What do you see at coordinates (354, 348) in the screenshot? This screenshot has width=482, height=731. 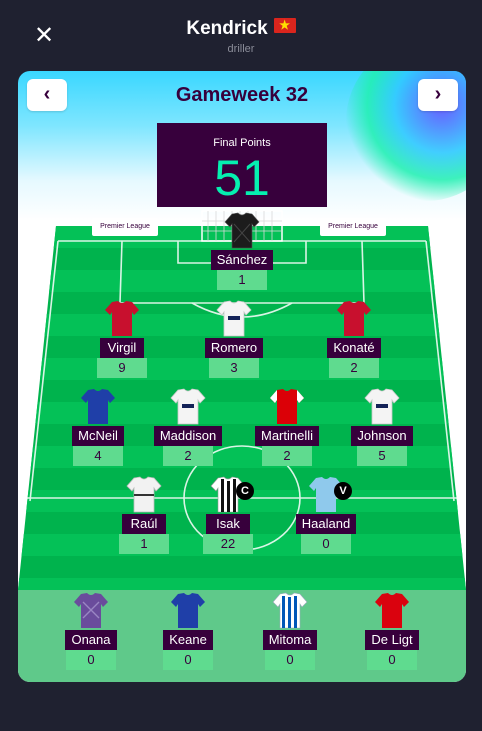 I see `player-name: Konaté` at bounding box center [354, 348].